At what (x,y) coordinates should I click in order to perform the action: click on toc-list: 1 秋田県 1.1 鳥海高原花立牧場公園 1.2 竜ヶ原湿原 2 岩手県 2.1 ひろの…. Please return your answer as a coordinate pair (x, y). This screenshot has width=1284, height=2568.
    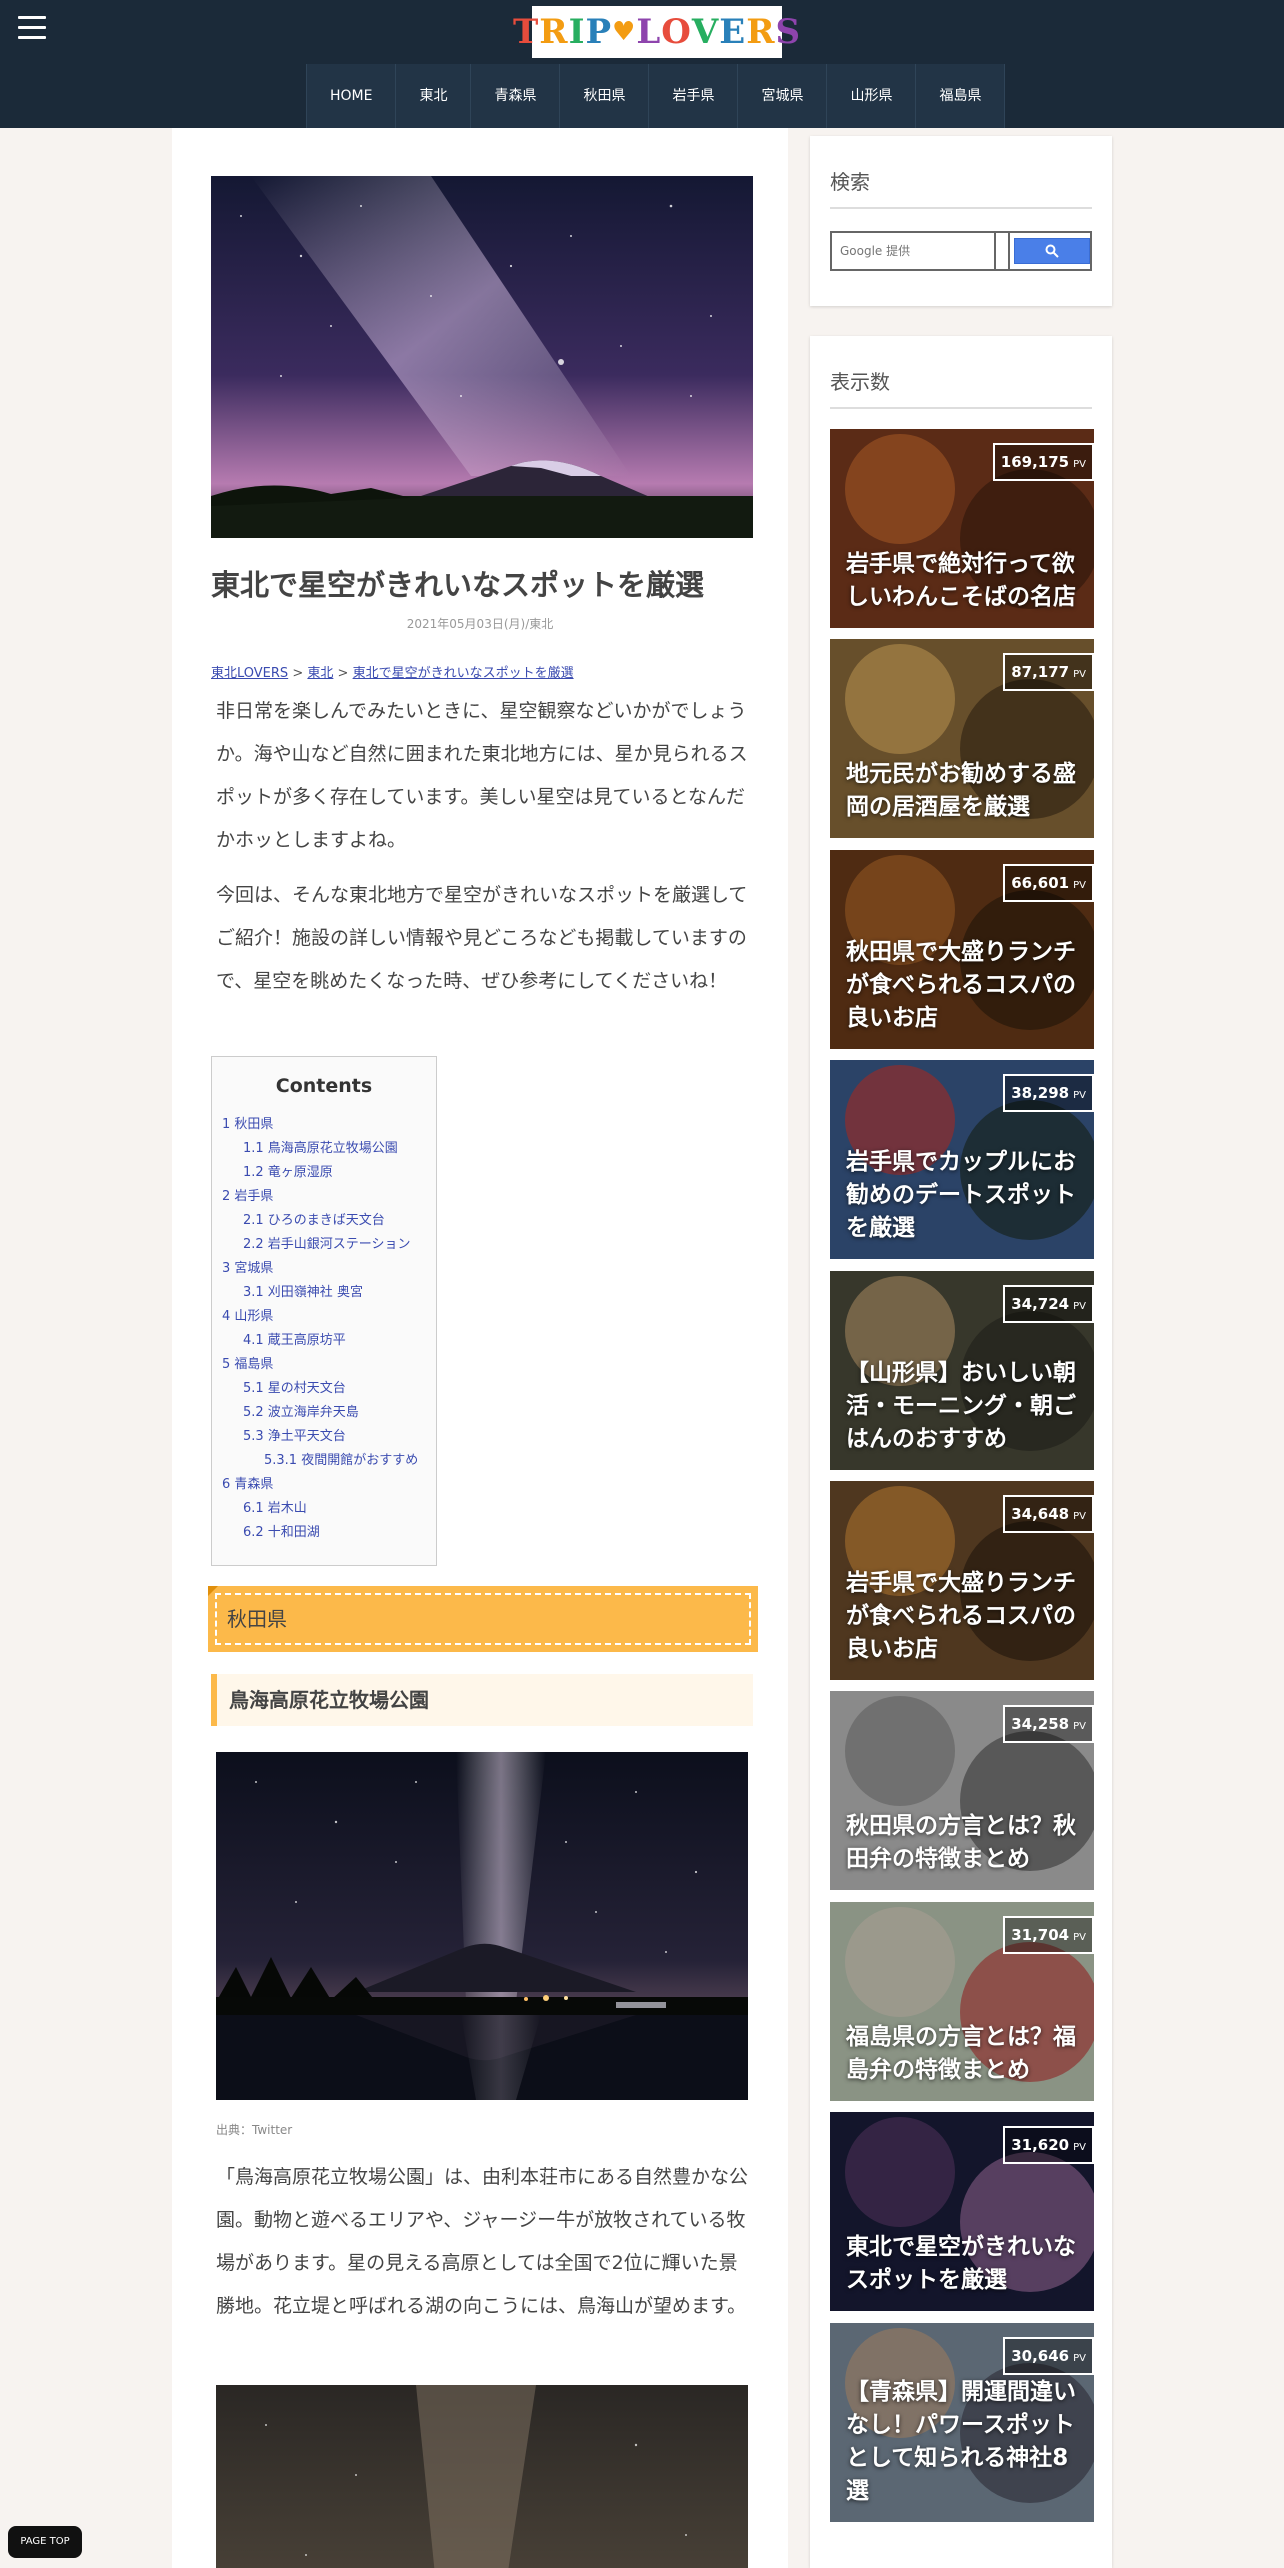
    Looking at the image, I should click on (324, 1329).